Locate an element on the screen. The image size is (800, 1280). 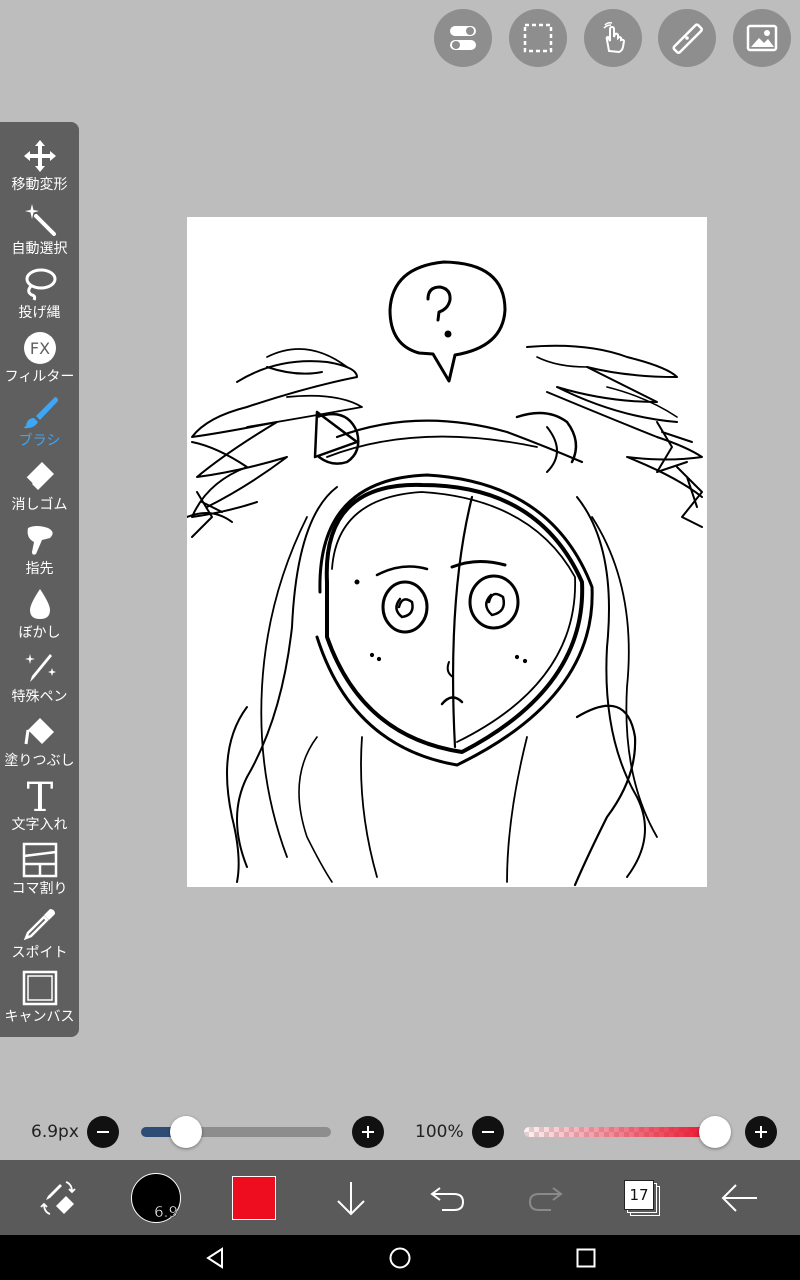
tool-frame-divider: コマ割り is located at coordinates (39, 872).